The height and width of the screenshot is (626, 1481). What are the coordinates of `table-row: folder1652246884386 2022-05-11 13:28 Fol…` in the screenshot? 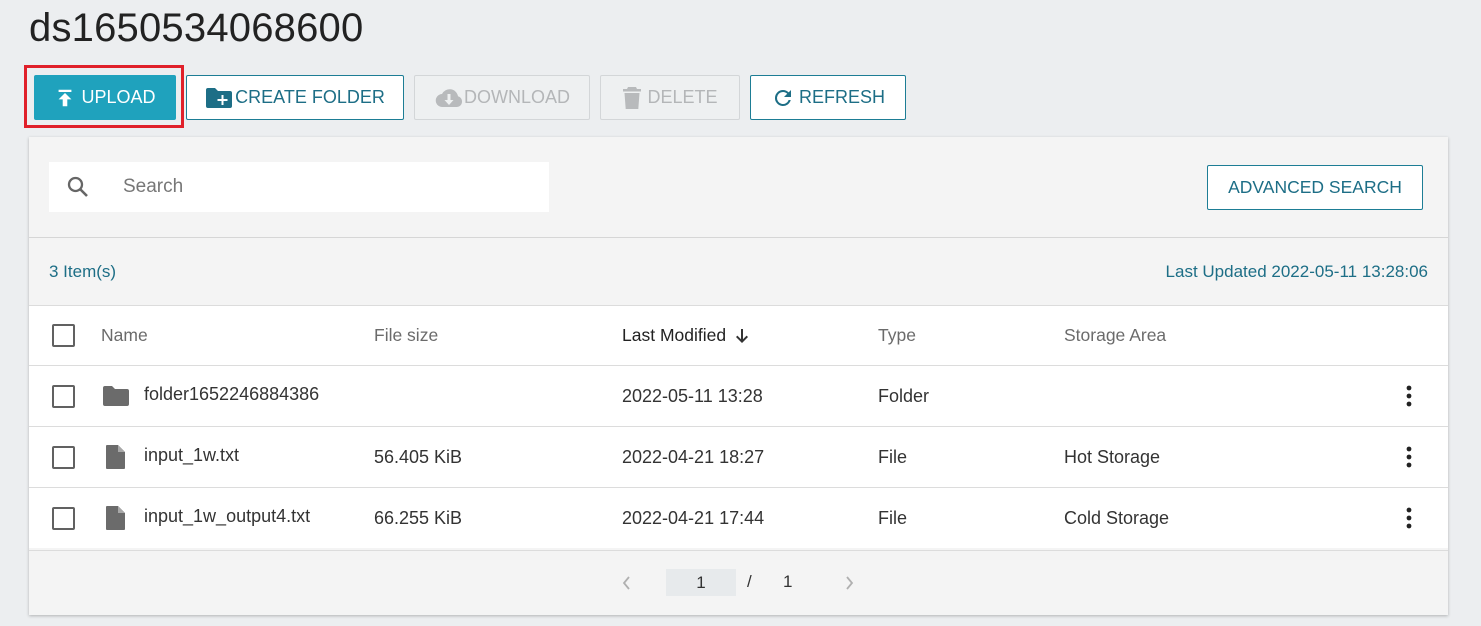 It's located at (738, 395).